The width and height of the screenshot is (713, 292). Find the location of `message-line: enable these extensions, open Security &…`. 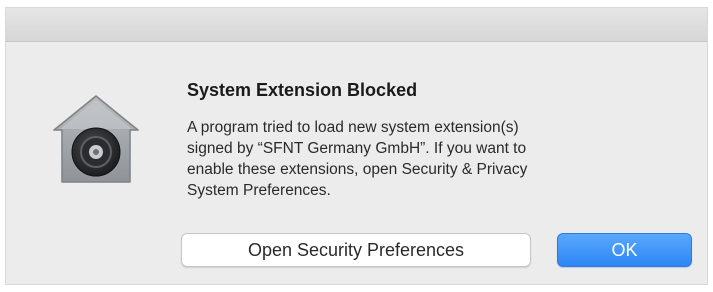

message-line: enable these extensions, open Security &… is located at coordinates (357, 169).